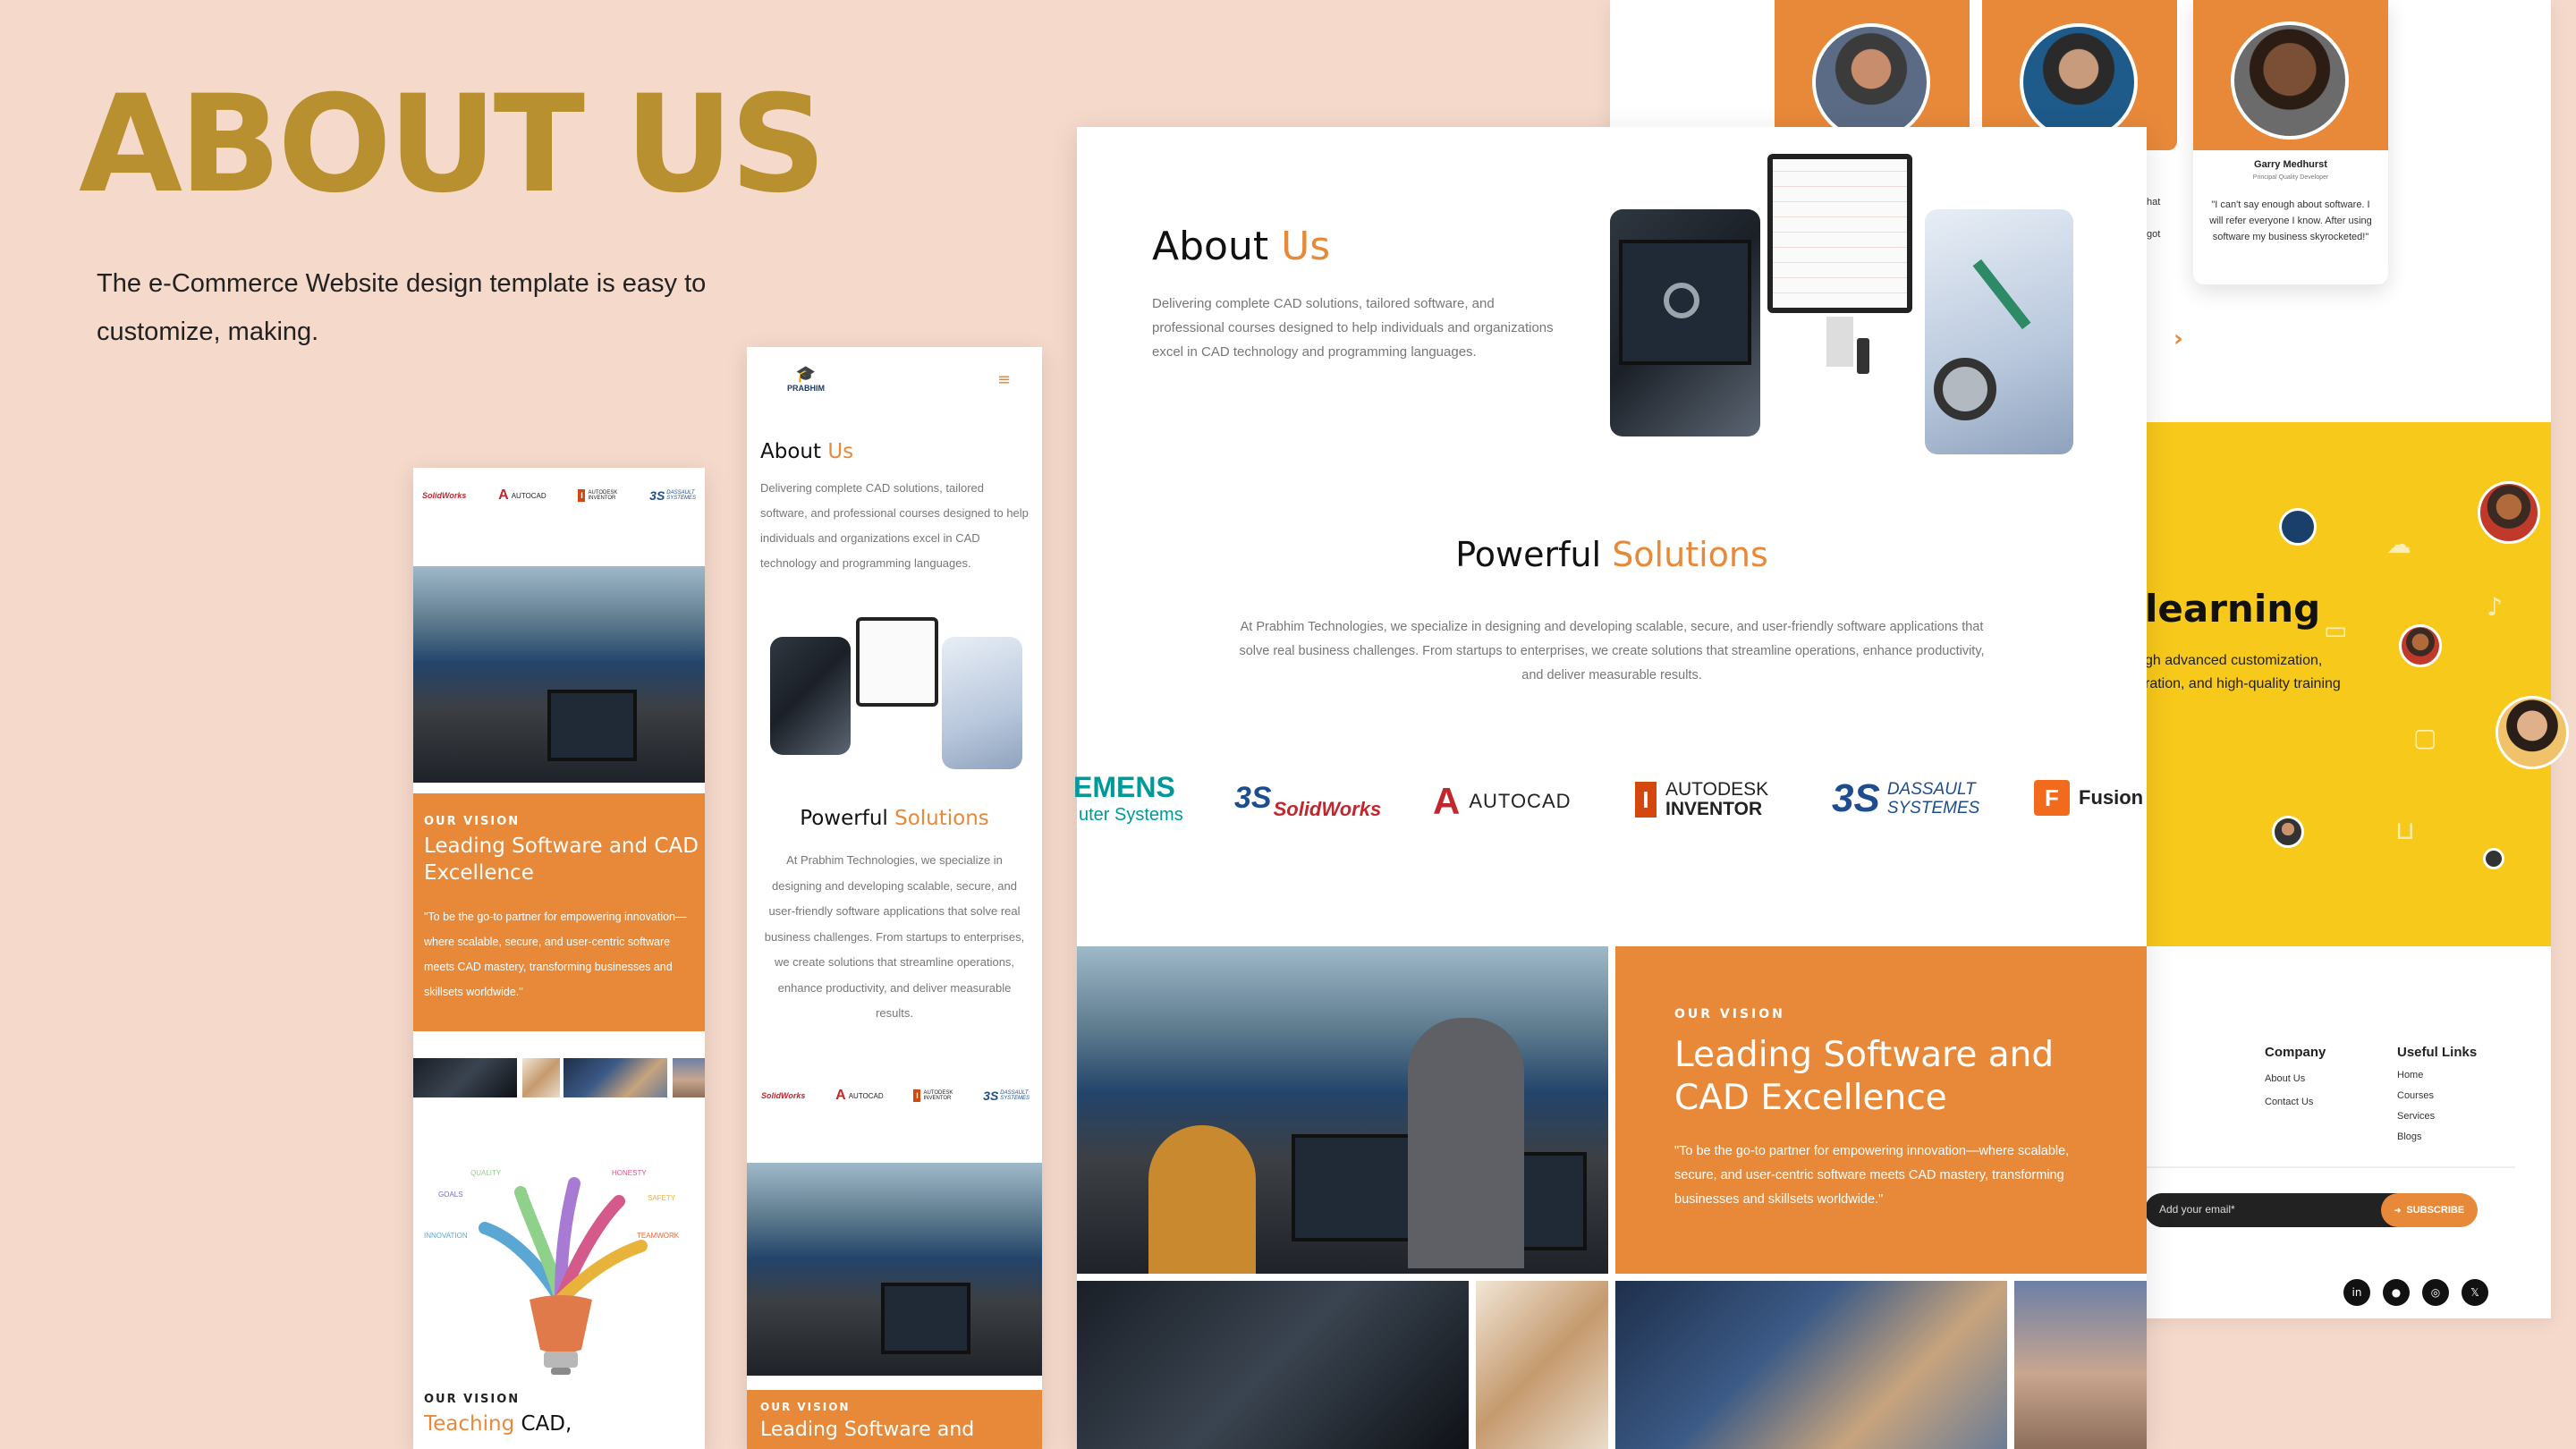 The image size is (2576, 1449). Describe the element at coordinates (2290, 177) in the screenshot. I see `testimonial-role: Principal Quality Developer` at that location.